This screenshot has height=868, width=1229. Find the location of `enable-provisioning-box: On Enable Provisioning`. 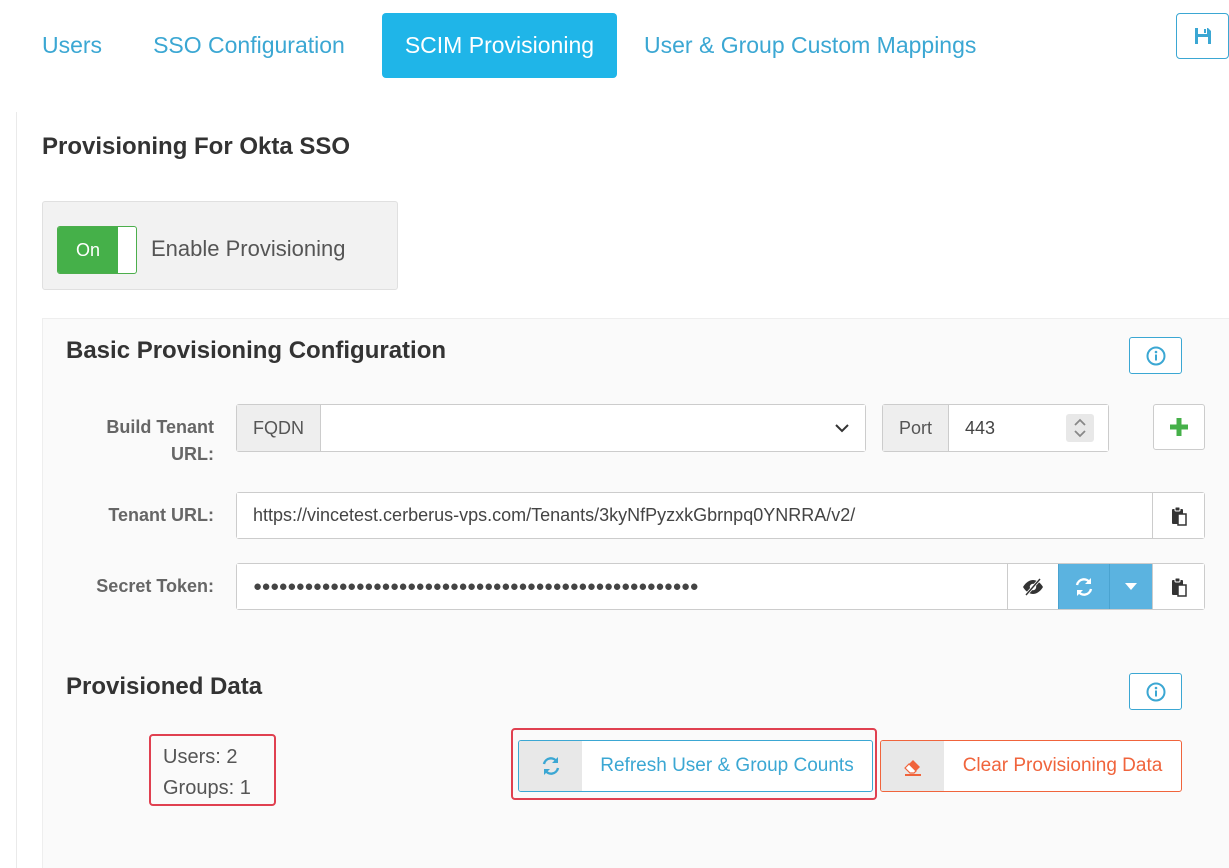

enable-provisioning-box: On Enable Provisioning is located at coordinates (220, 245).